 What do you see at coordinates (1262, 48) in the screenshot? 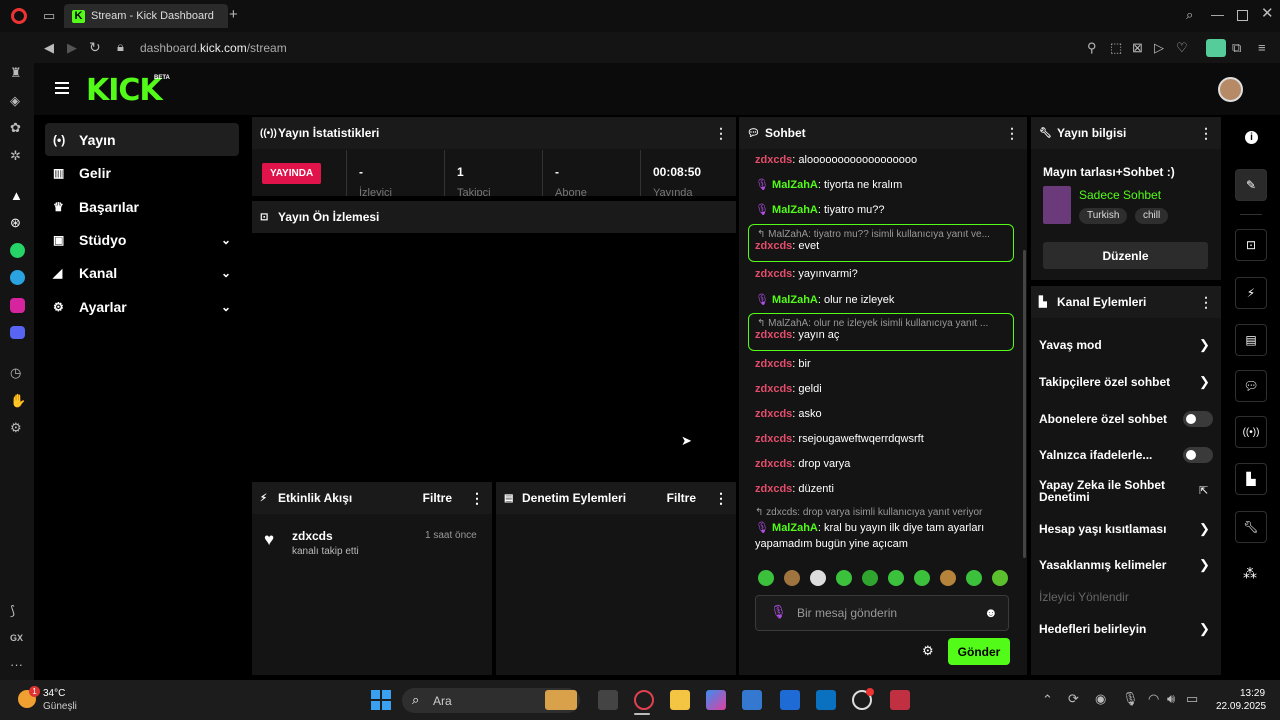
I see `menu-icon: ≡` at bounding box center [1262, 48].